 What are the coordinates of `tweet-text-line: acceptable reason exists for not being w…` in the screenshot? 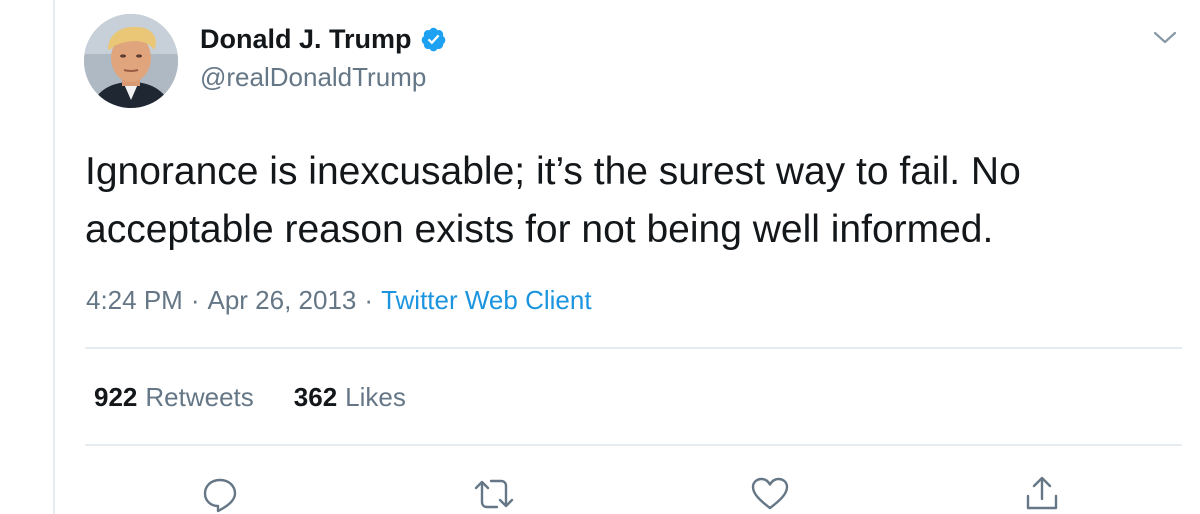 It's located at (539, 229).